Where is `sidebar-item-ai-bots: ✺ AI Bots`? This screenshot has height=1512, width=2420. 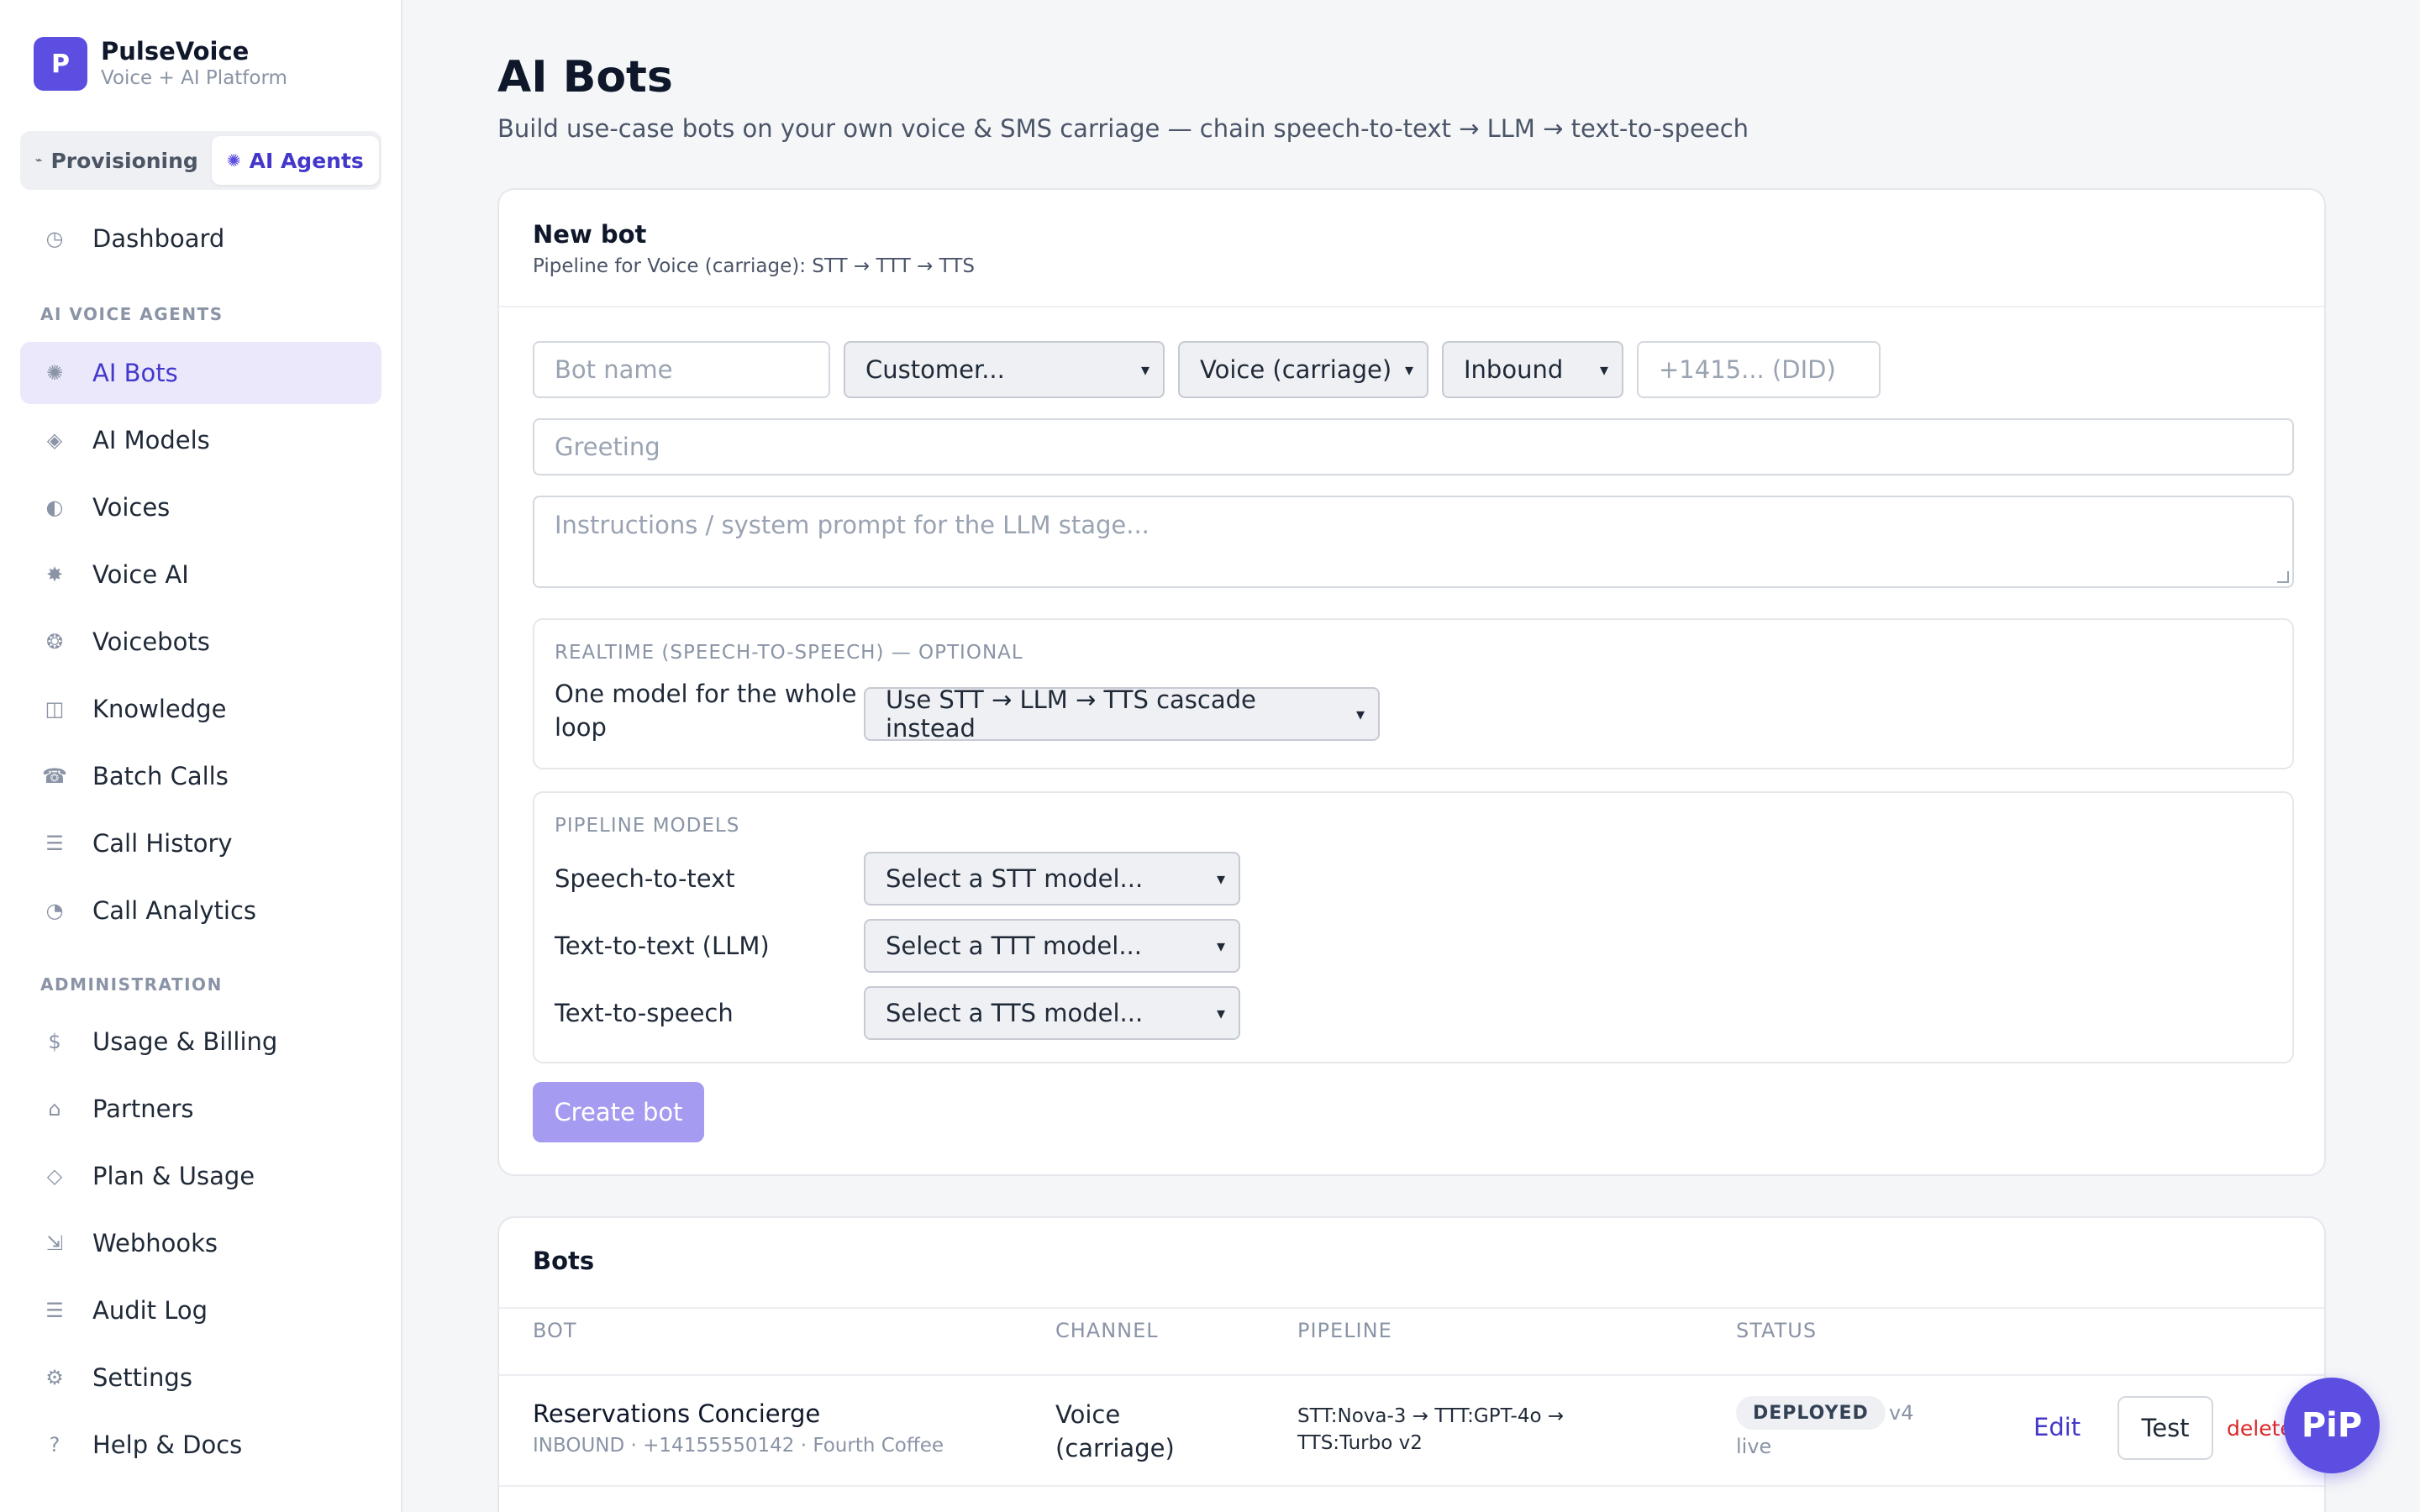
sidebar-item-ai-bots: ✺ AI Bots is located at coordinates (200, 373).